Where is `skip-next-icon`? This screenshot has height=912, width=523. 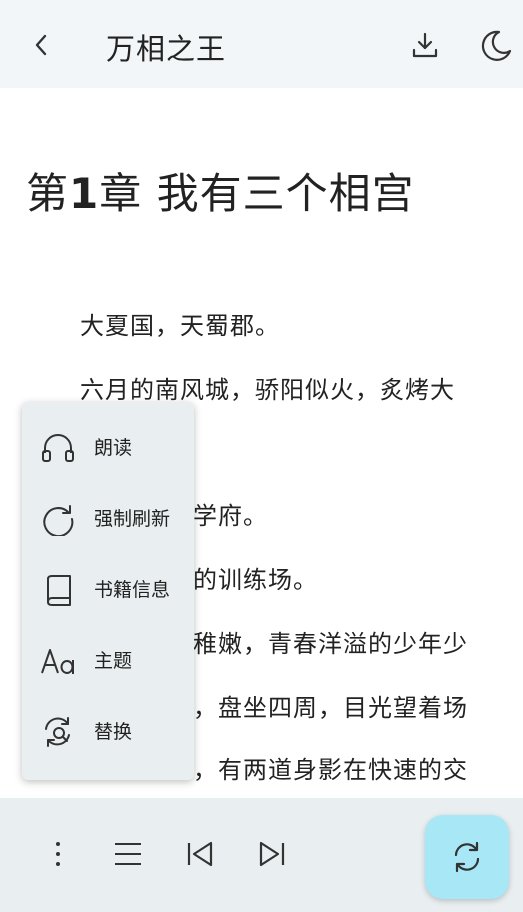 skip-next-icon is located at coordinates (272, 854).